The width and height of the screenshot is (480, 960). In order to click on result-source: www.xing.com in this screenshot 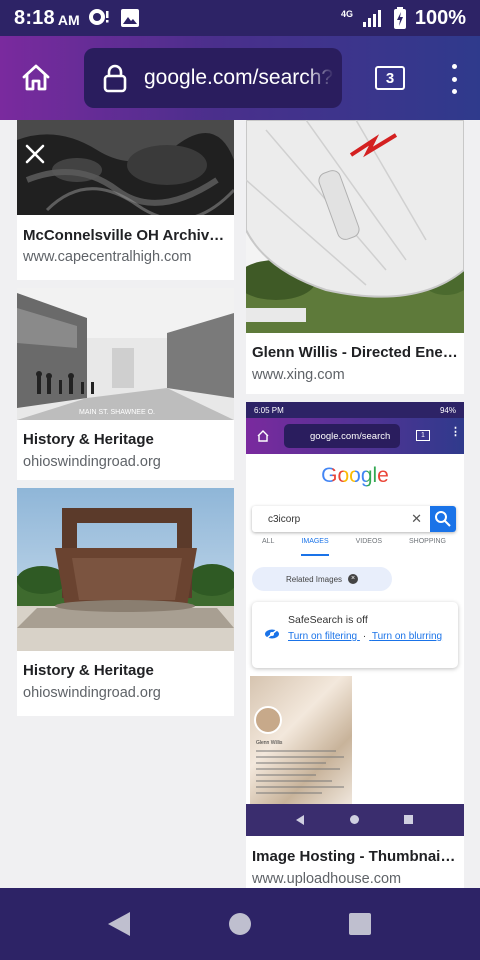, I will do `click(298, 375)`.